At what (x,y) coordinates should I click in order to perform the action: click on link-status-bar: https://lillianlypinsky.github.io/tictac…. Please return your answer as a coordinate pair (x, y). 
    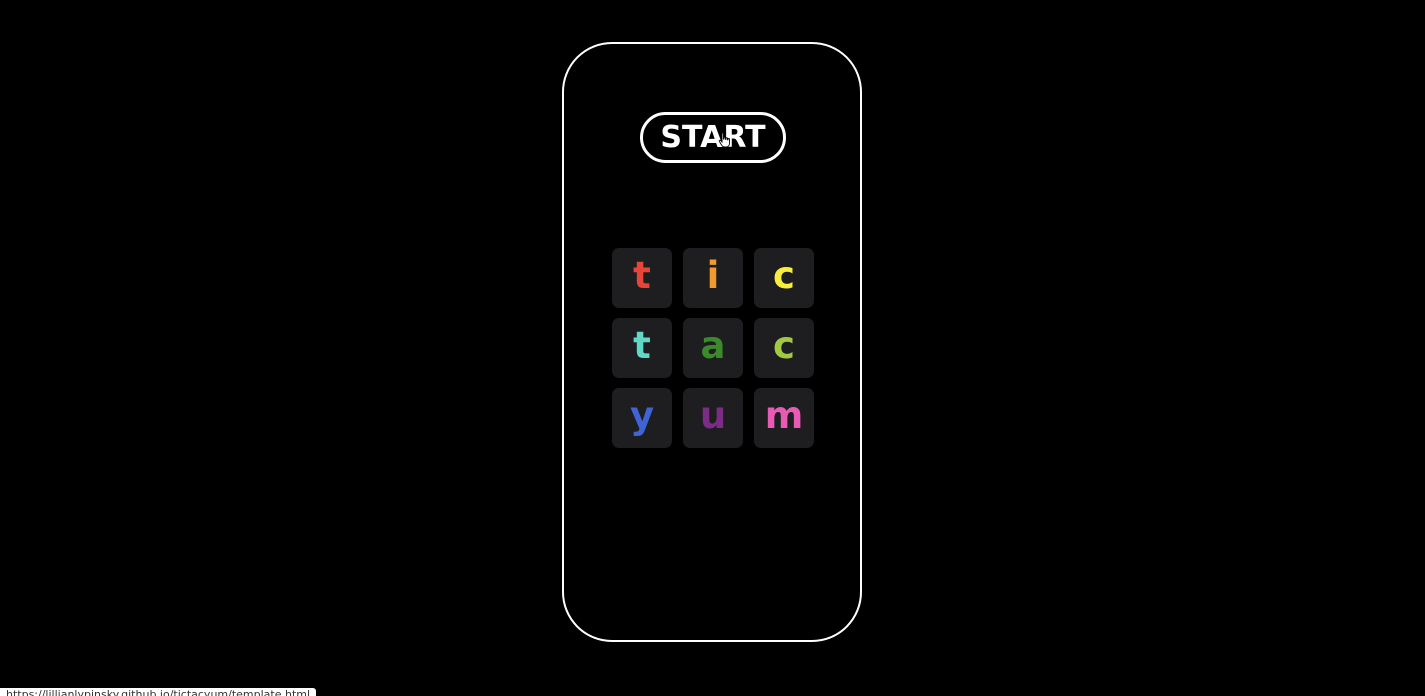
    Looking at the image, I should click on (158, 692).